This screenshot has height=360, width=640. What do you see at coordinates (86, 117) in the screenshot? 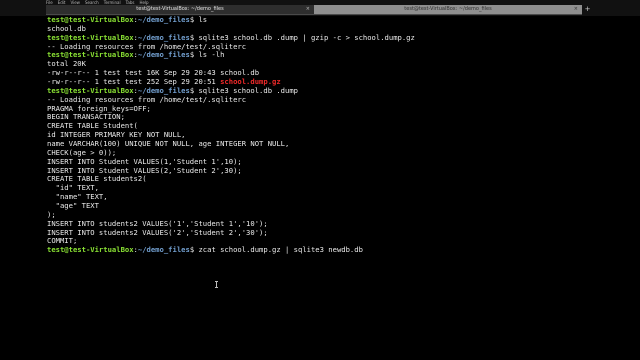
I see `output-text: BEGIN TRANSACTION;` at bounding box center [86, 117].